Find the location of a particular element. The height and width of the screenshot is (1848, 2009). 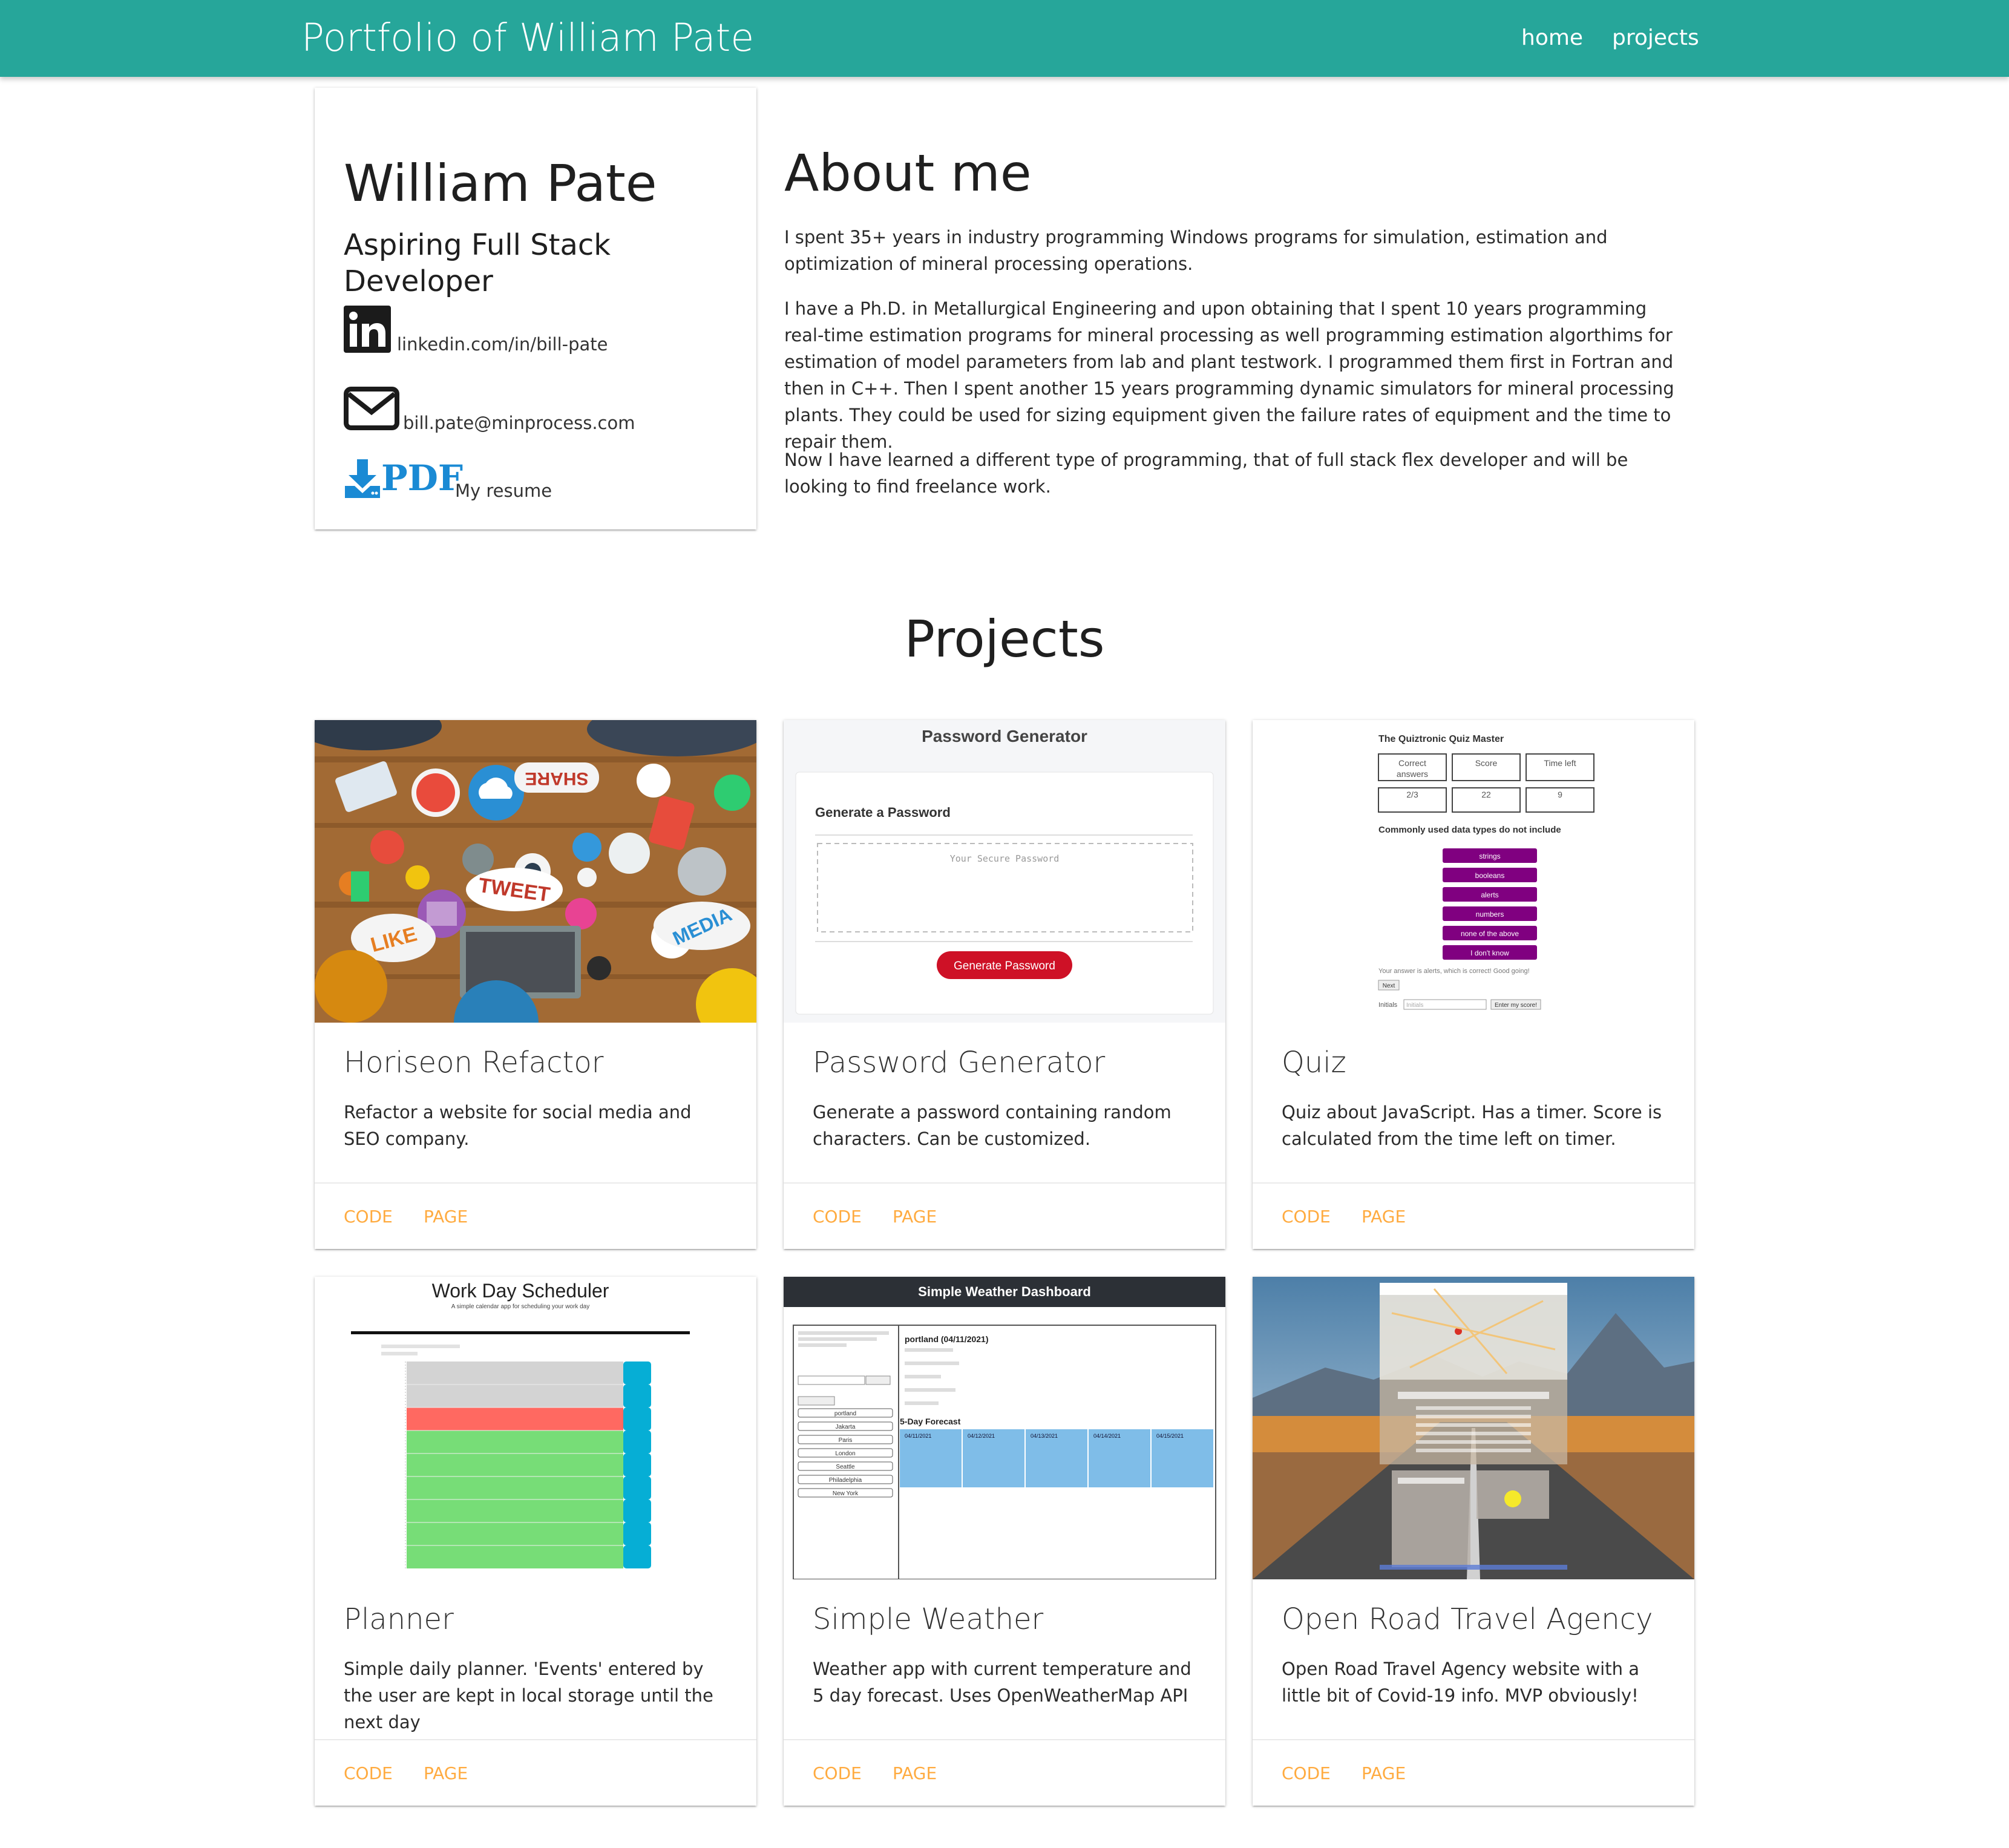

svg-text: Paris is located at coordinates (846, 1440).